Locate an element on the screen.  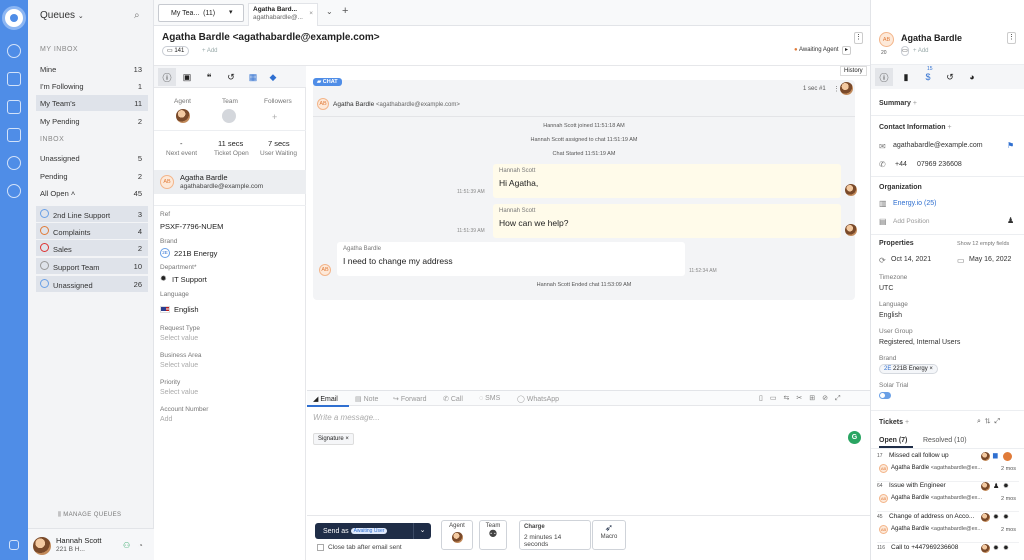
chevron-down-icon: ⌄ is located at coordinates (329, 11).